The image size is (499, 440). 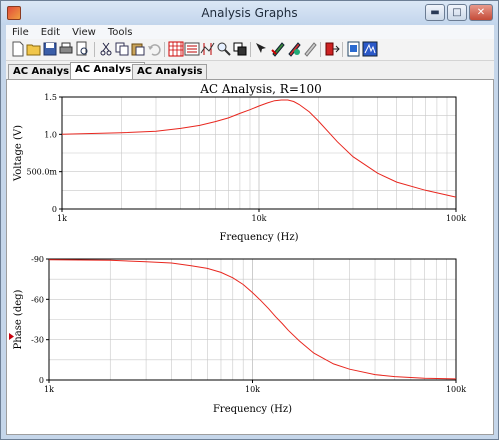 I want to click on y-tick-label: 1.5, so click(x=50, y=97).